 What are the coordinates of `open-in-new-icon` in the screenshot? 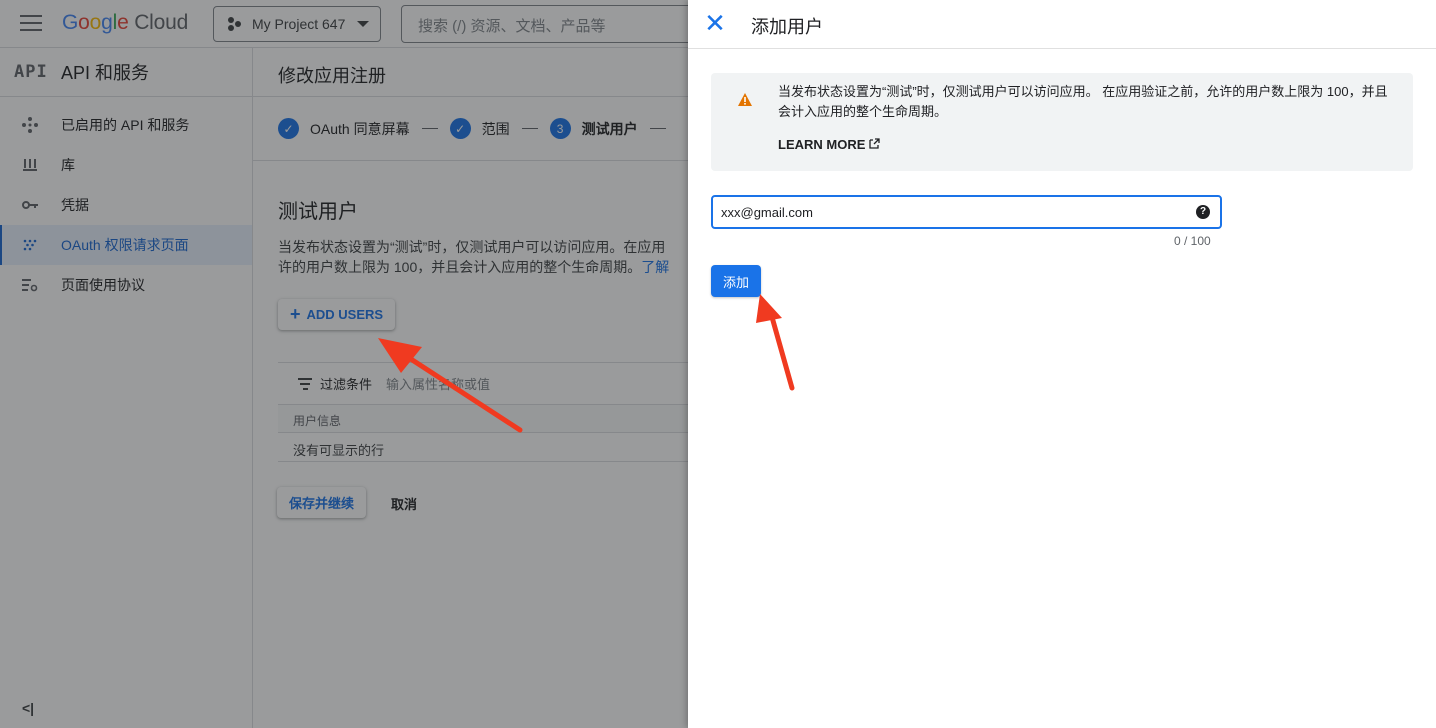 It's located at (875, 144).